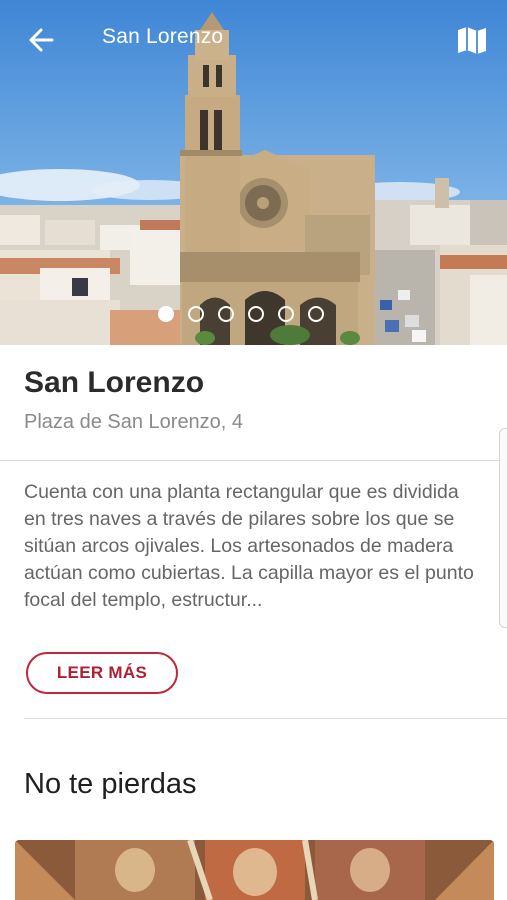  I want to click on fresco-photo, so click(254, 870).